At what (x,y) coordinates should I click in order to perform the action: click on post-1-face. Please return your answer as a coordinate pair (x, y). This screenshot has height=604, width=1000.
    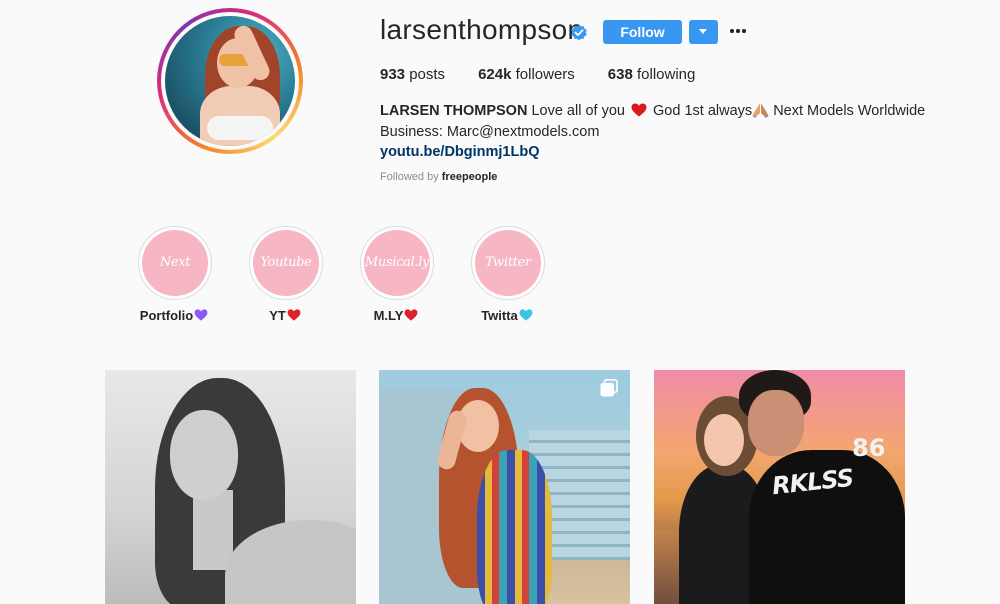
    Looking at the image, I should click on (204, 455).